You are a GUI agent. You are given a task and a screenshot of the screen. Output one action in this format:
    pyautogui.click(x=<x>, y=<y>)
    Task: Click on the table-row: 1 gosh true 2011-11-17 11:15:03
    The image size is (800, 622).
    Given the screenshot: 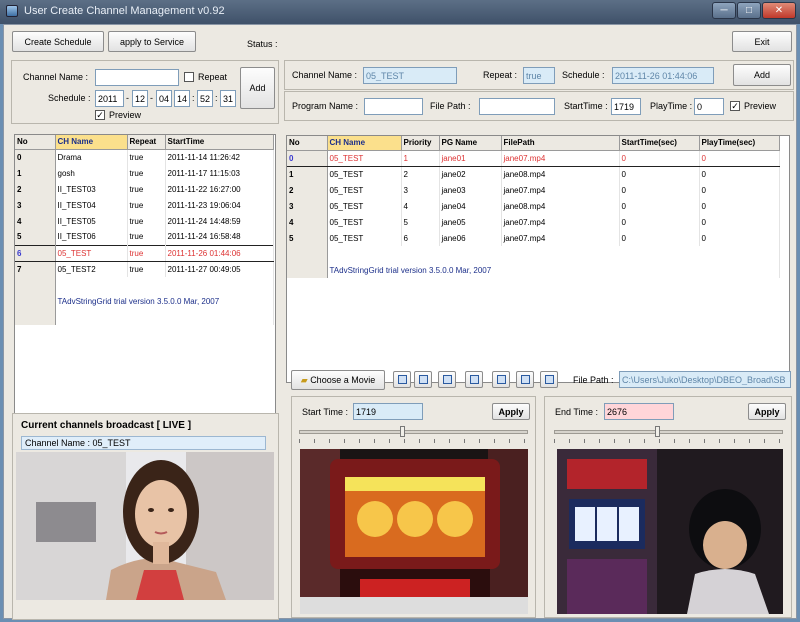 What is the action you would take?
    pyautogui.click(x=144, y=173)
    